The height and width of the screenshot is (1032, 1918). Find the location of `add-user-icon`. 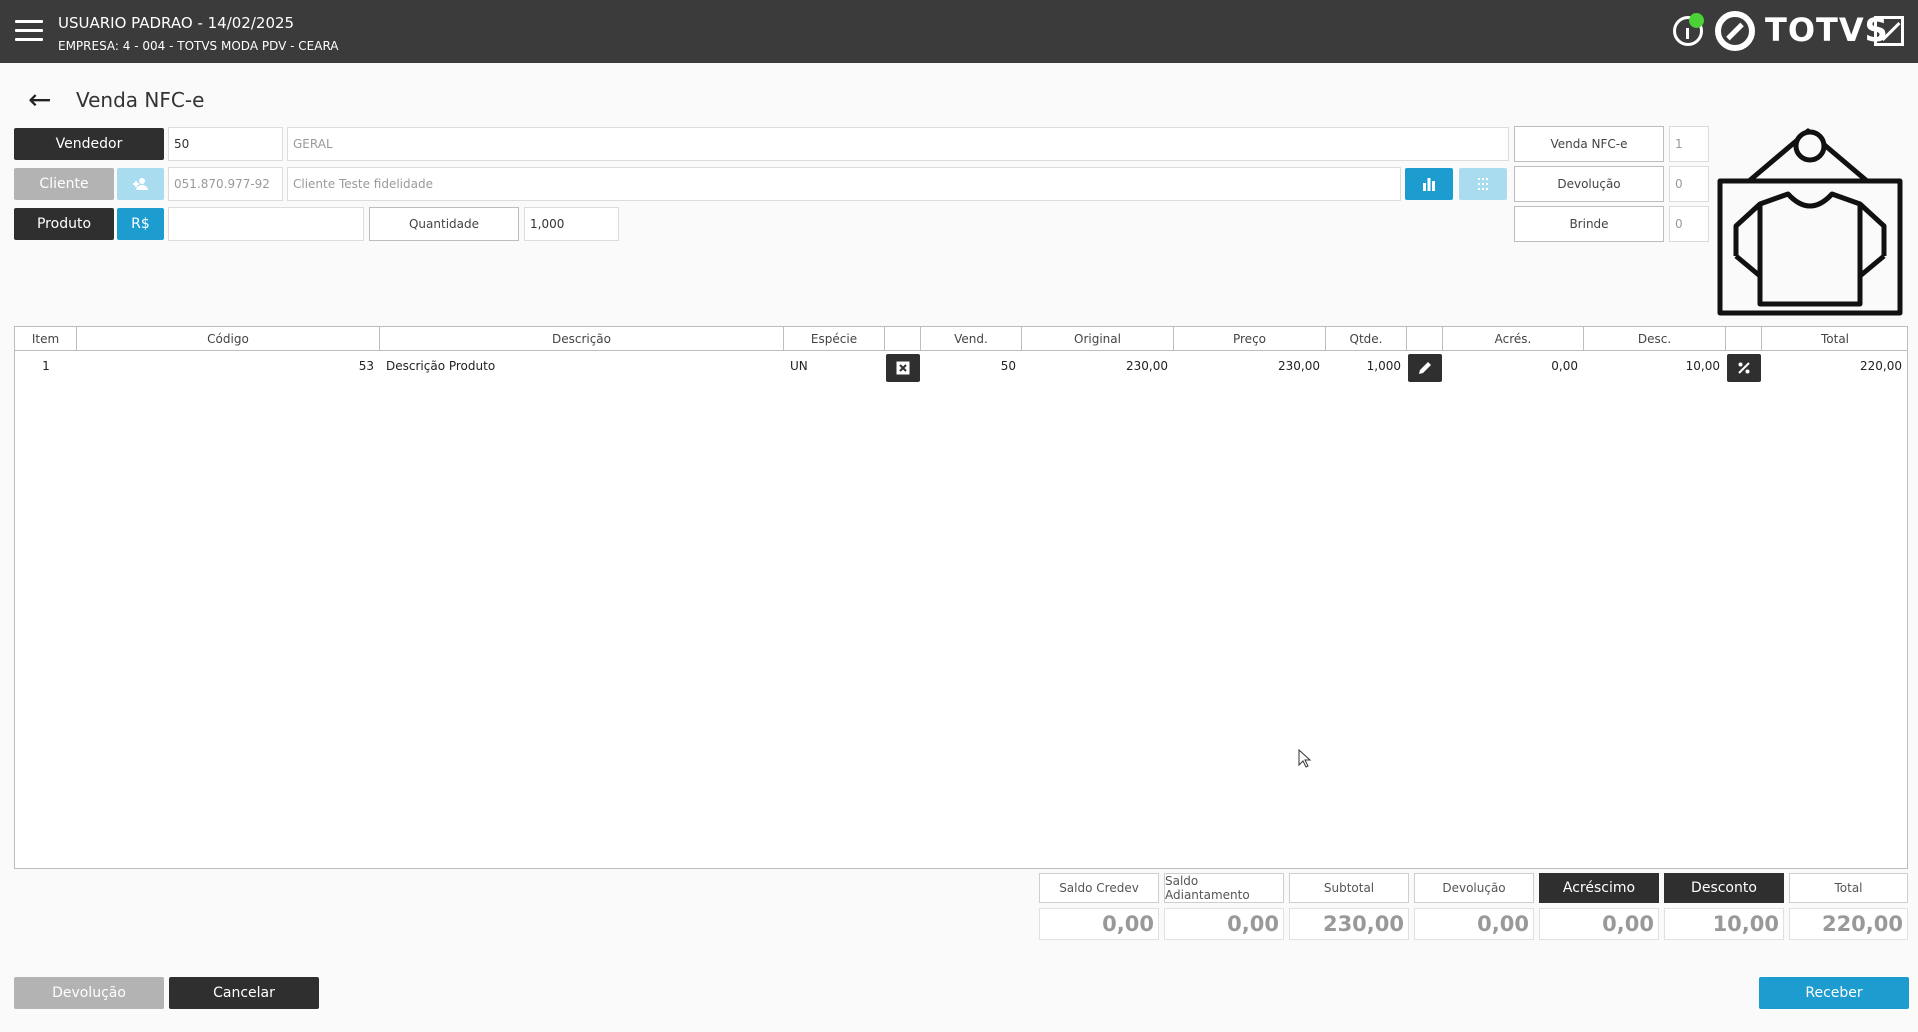

add-user-icon is located at coordinates (140, 184).